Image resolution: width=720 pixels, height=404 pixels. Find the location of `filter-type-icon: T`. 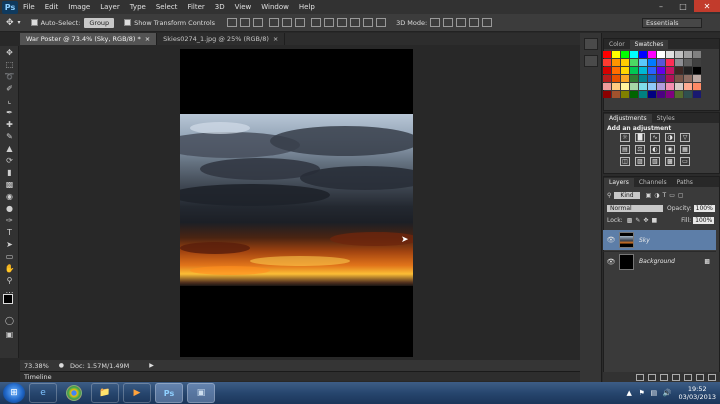

filter-type-icon: T is located at coordinates (665, 195).